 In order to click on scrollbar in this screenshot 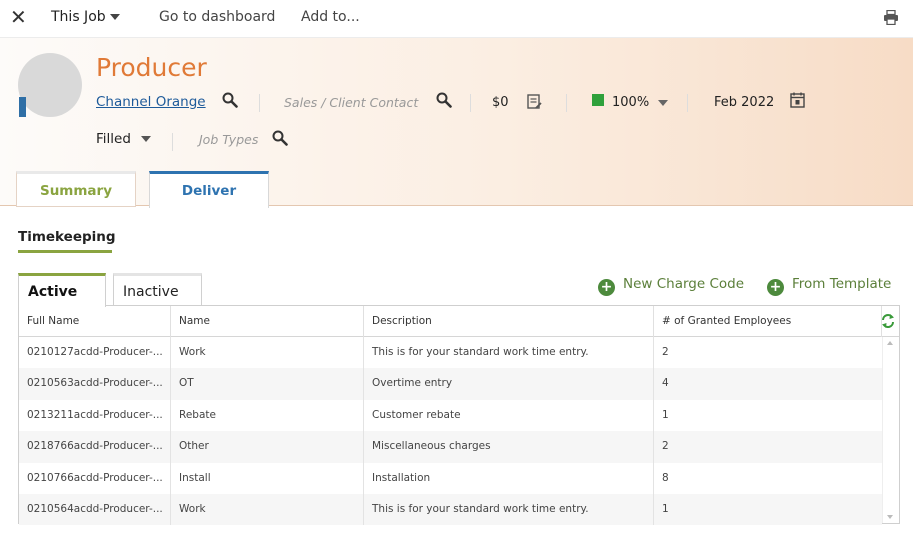, I will do `click(890, 430)`.